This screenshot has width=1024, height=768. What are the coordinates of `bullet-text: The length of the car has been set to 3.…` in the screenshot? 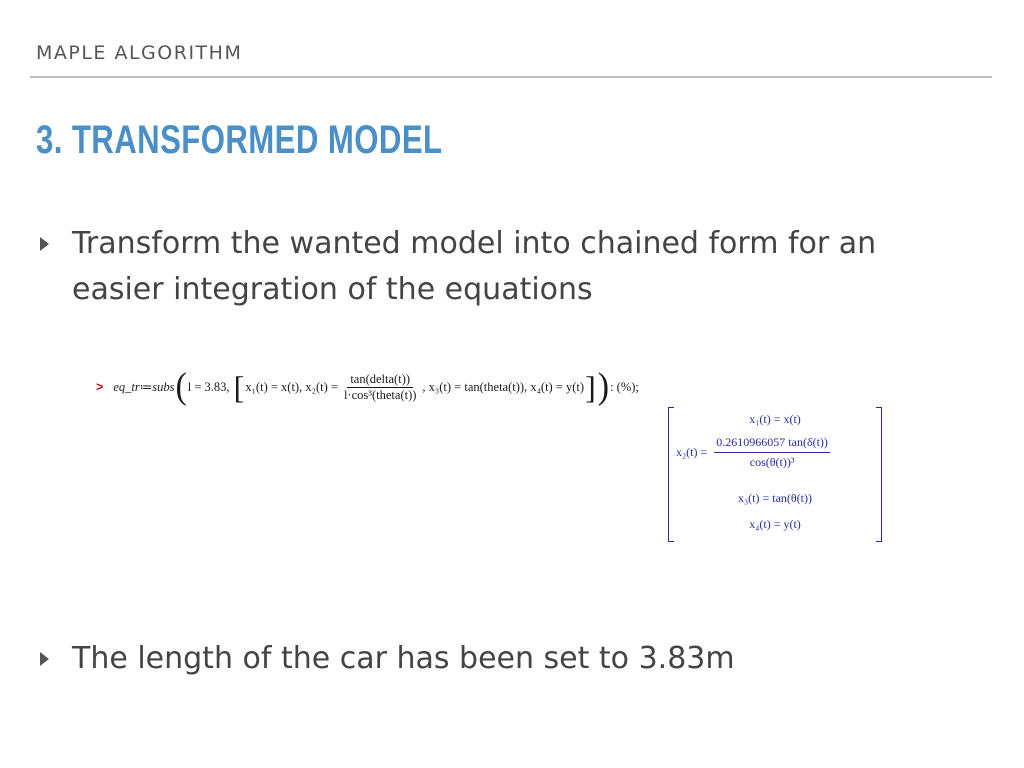 It's located at (403, 658).